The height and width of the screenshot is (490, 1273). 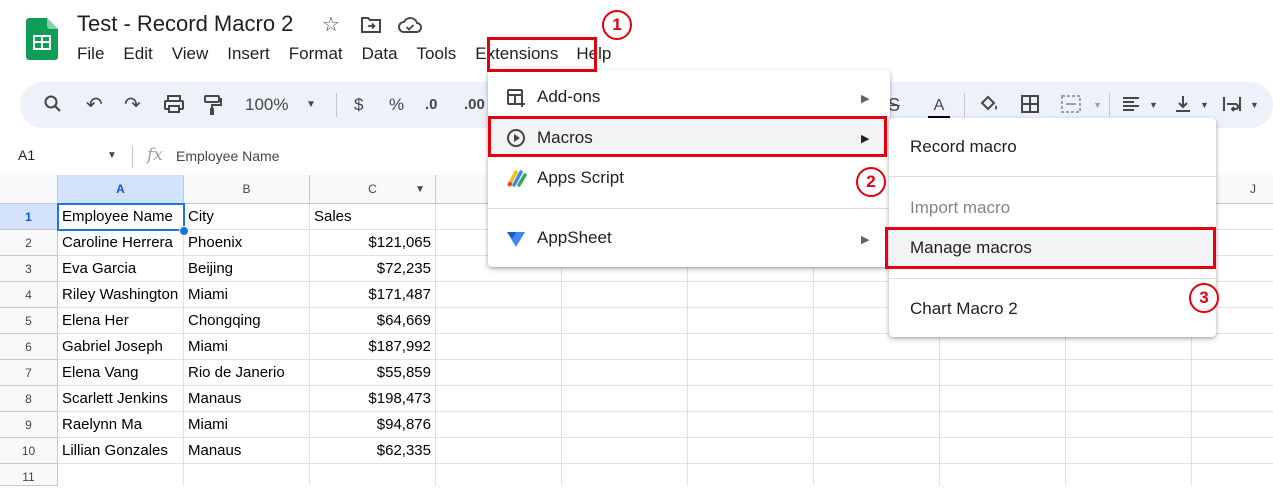 I want to click on currency-label: $, so click(x=359, y=104).